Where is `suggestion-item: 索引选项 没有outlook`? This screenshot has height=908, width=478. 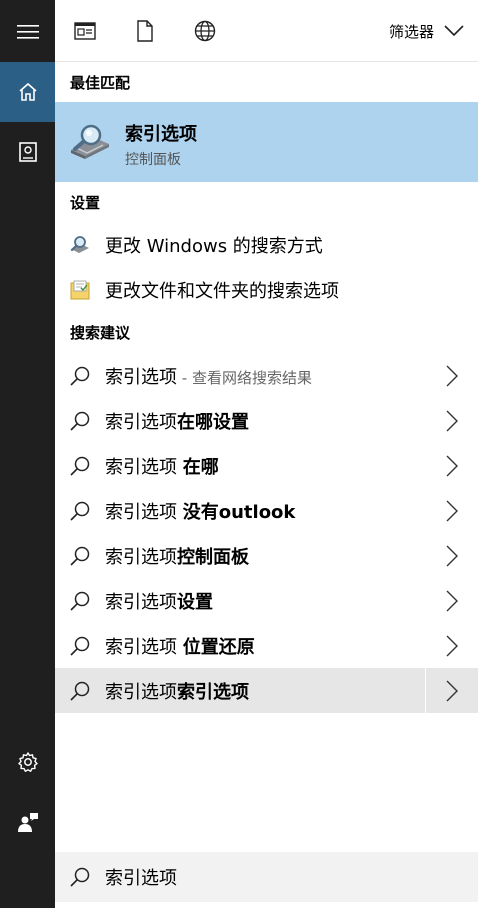
suggestion-item: 索引选项 没有outlook is located at coordinates (266, 510).